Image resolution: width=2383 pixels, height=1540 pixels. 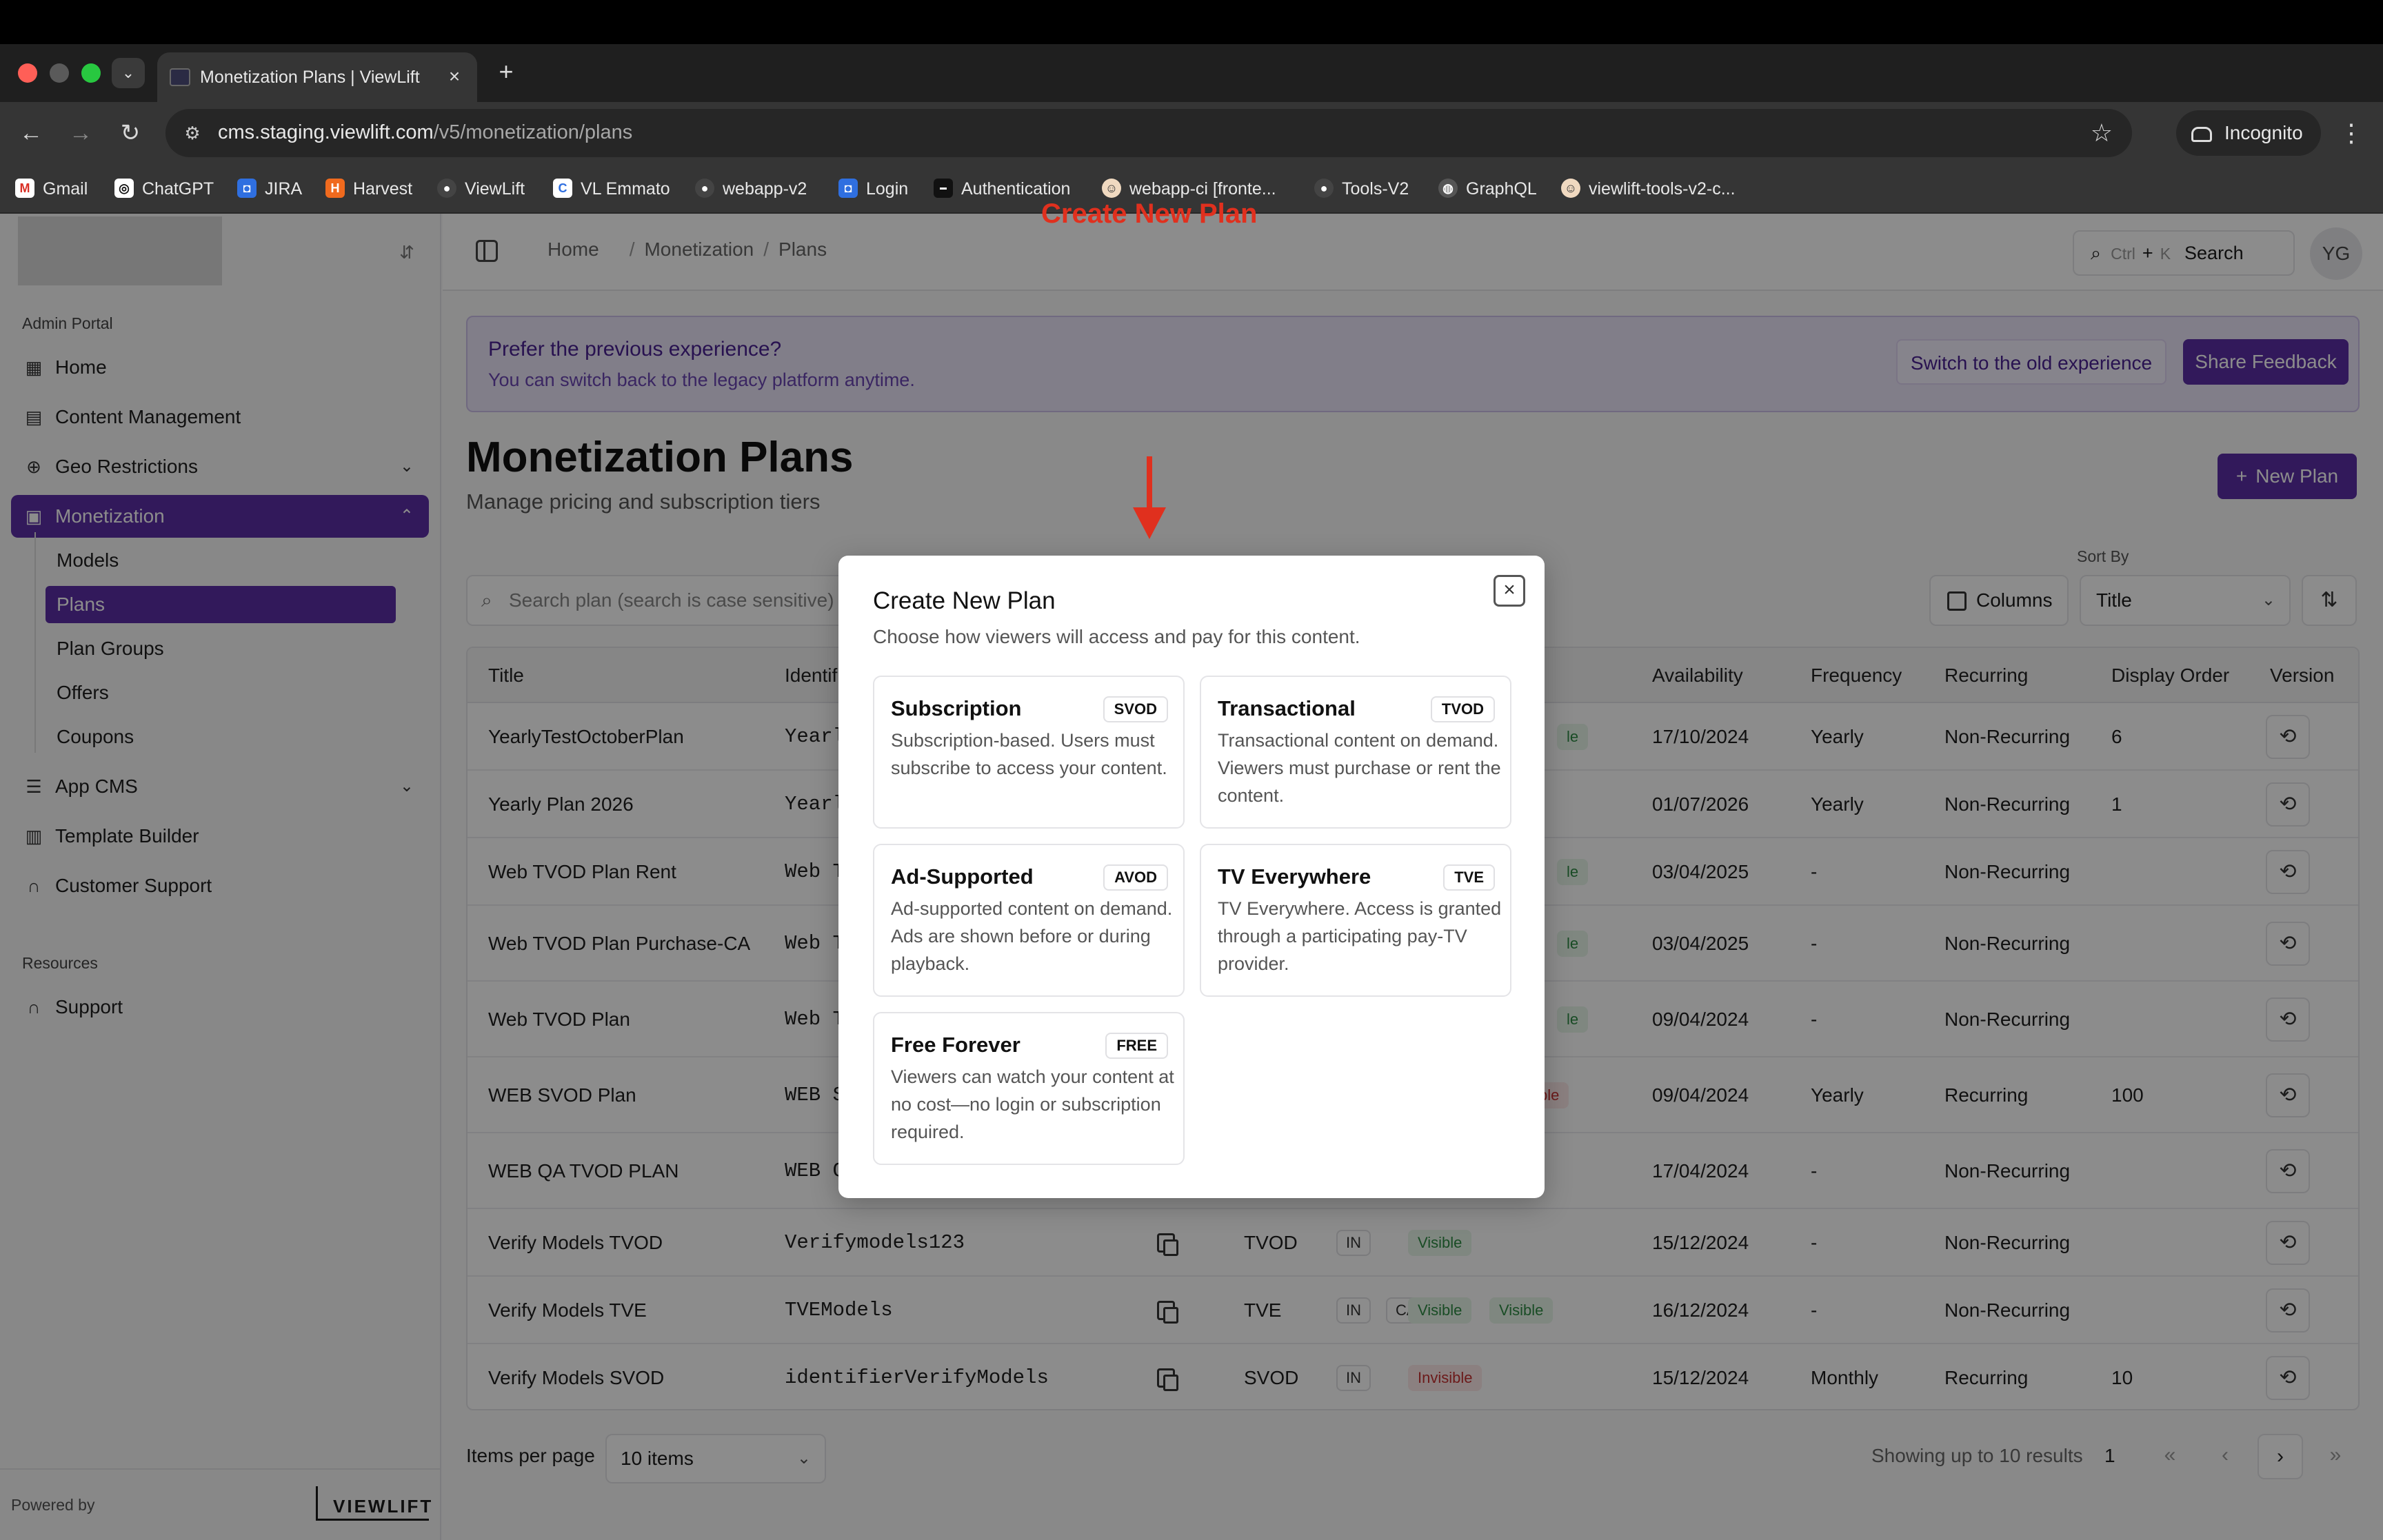 What do you see at coordinates (454, 77) in the screenshot?
I see `tab-close-icon: ×` at bounding box center [454, 77].